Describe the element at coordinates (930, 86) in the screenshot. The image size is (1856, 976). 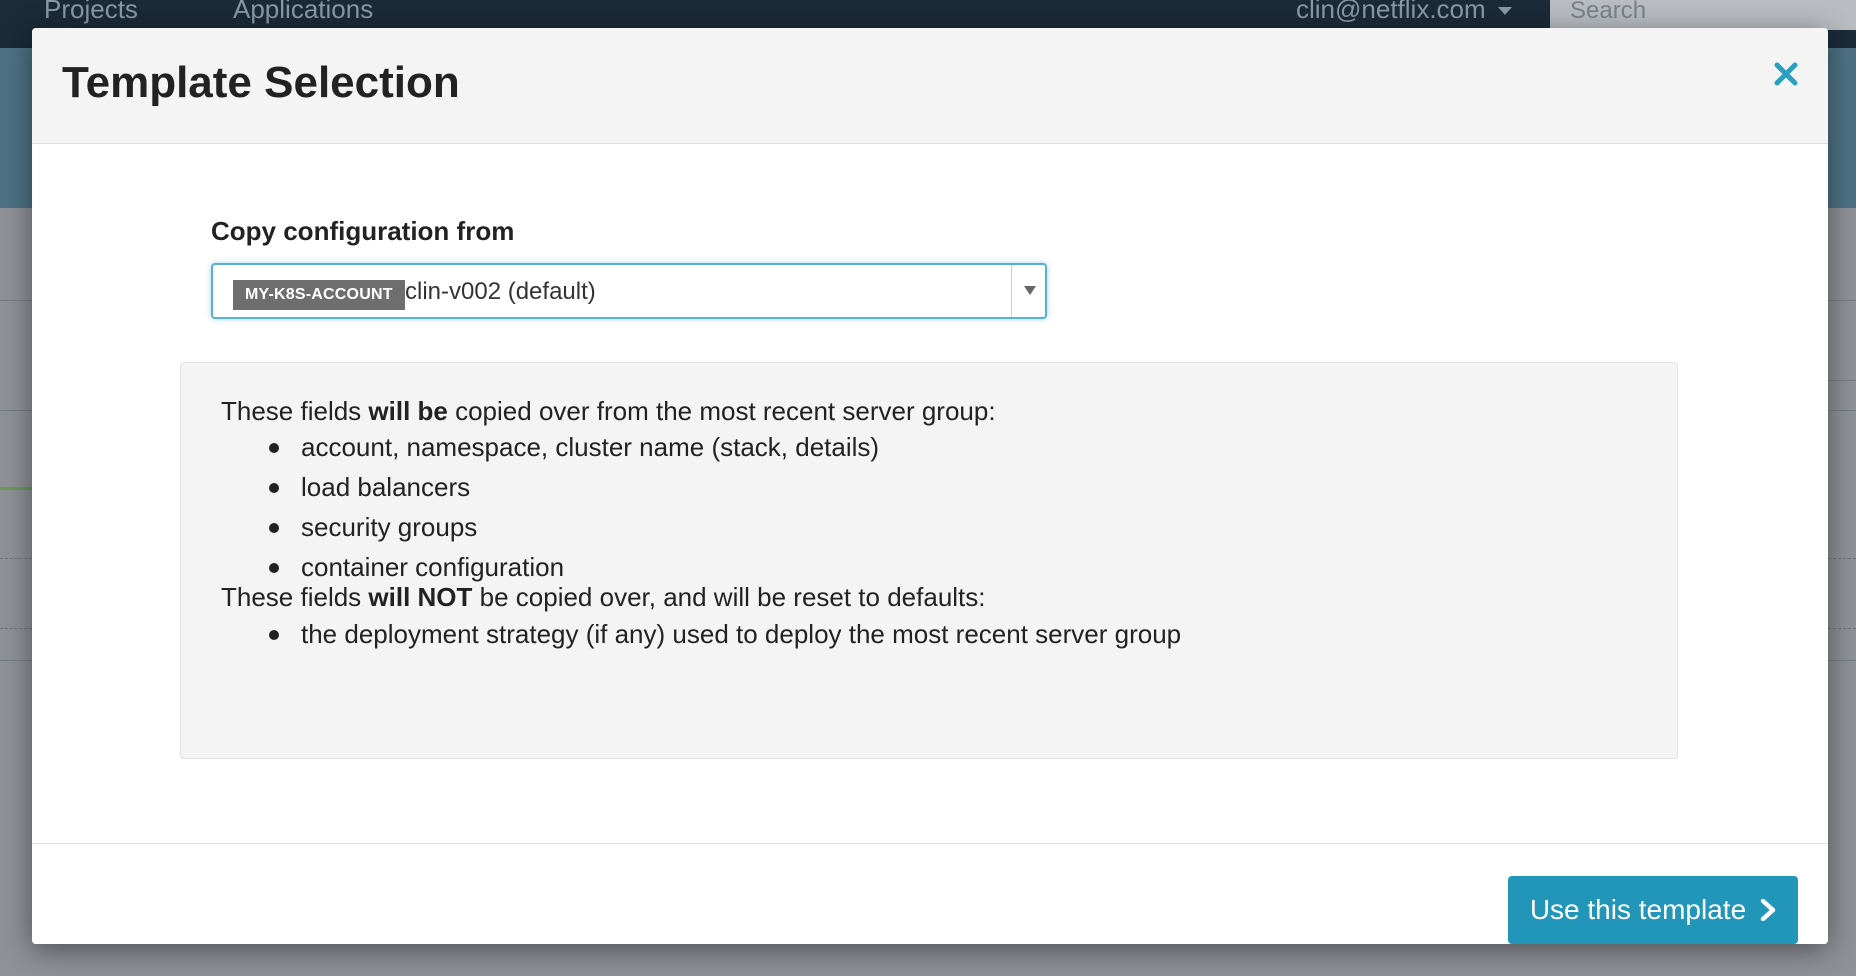
I see `modal-header: Template Selection` at that location.